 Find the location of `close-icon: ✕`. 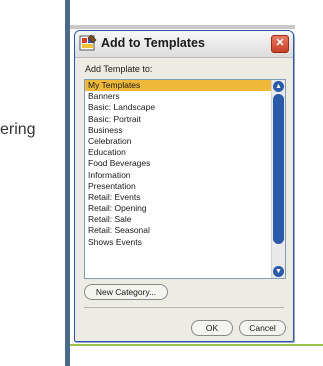

close-icon: ✕ is located at coordinates (280, 43).